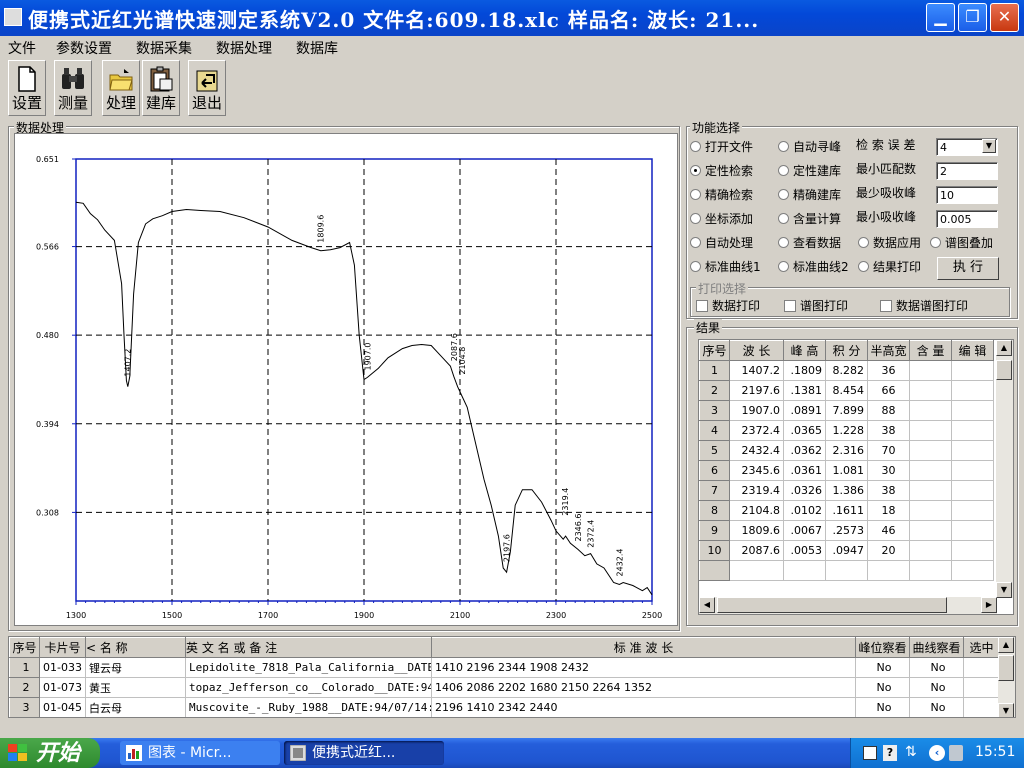 This screenshot has height=768, width=1024. I want to click on table-cell: 1406 2086 2202 1680 2150 2264 1352, so click(643, 687).